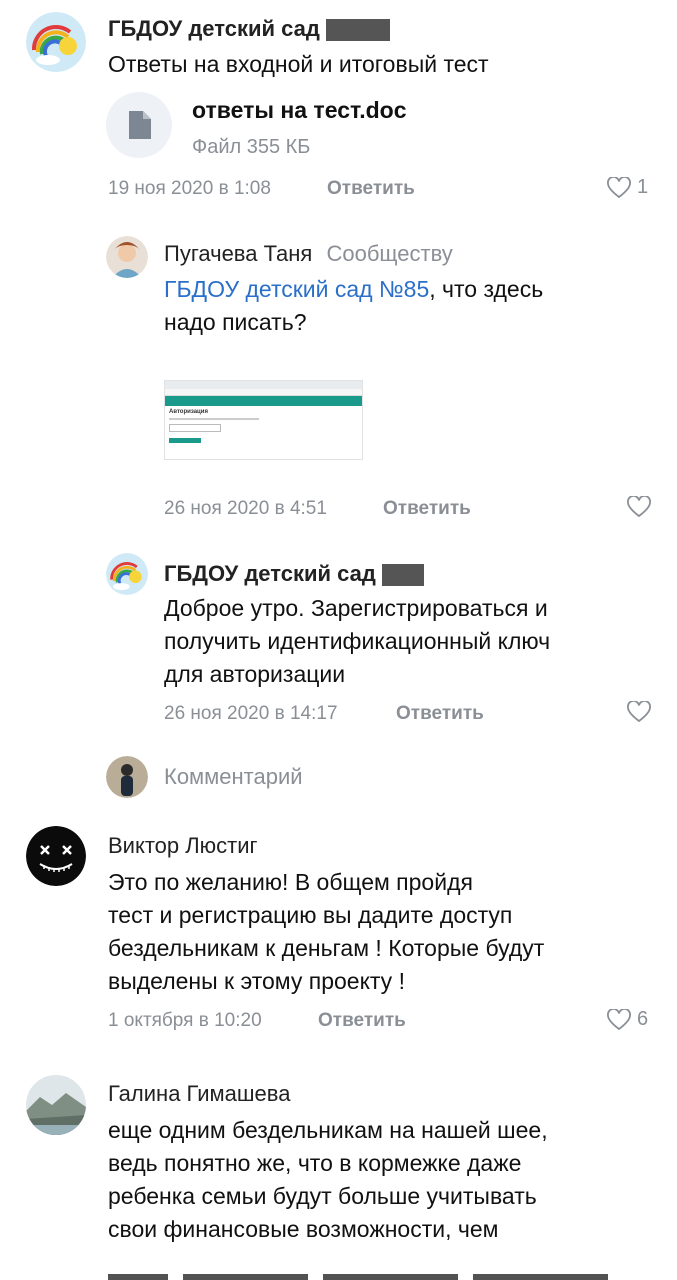 This screenshot has width=677, height=1280. I want to click on document-icon, so click(139, 125).